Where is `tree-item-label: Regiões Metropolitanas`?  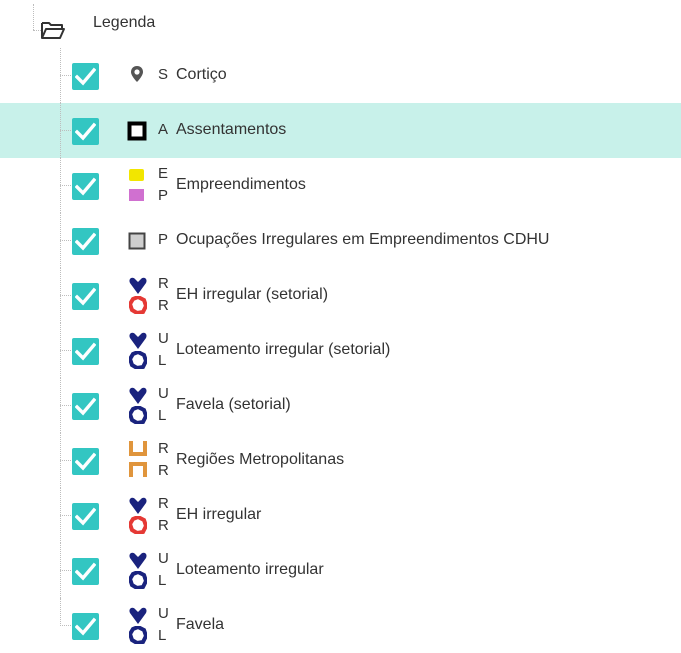 tree-item-label: Regiões Metropolitanas is located at coordinates (260, 460).